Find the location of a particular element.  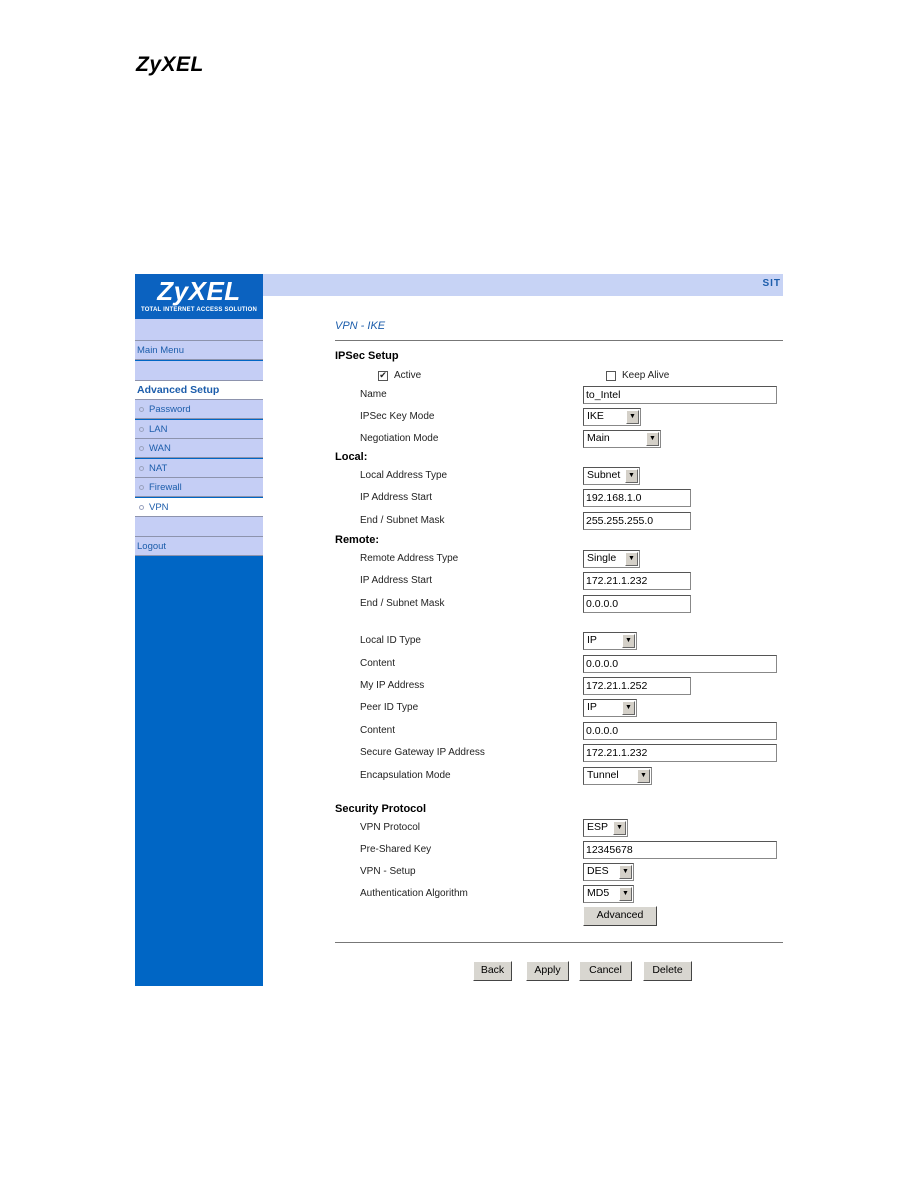

vpn-protocol-select: ESP ▼ is located at coordinates (605, 828).